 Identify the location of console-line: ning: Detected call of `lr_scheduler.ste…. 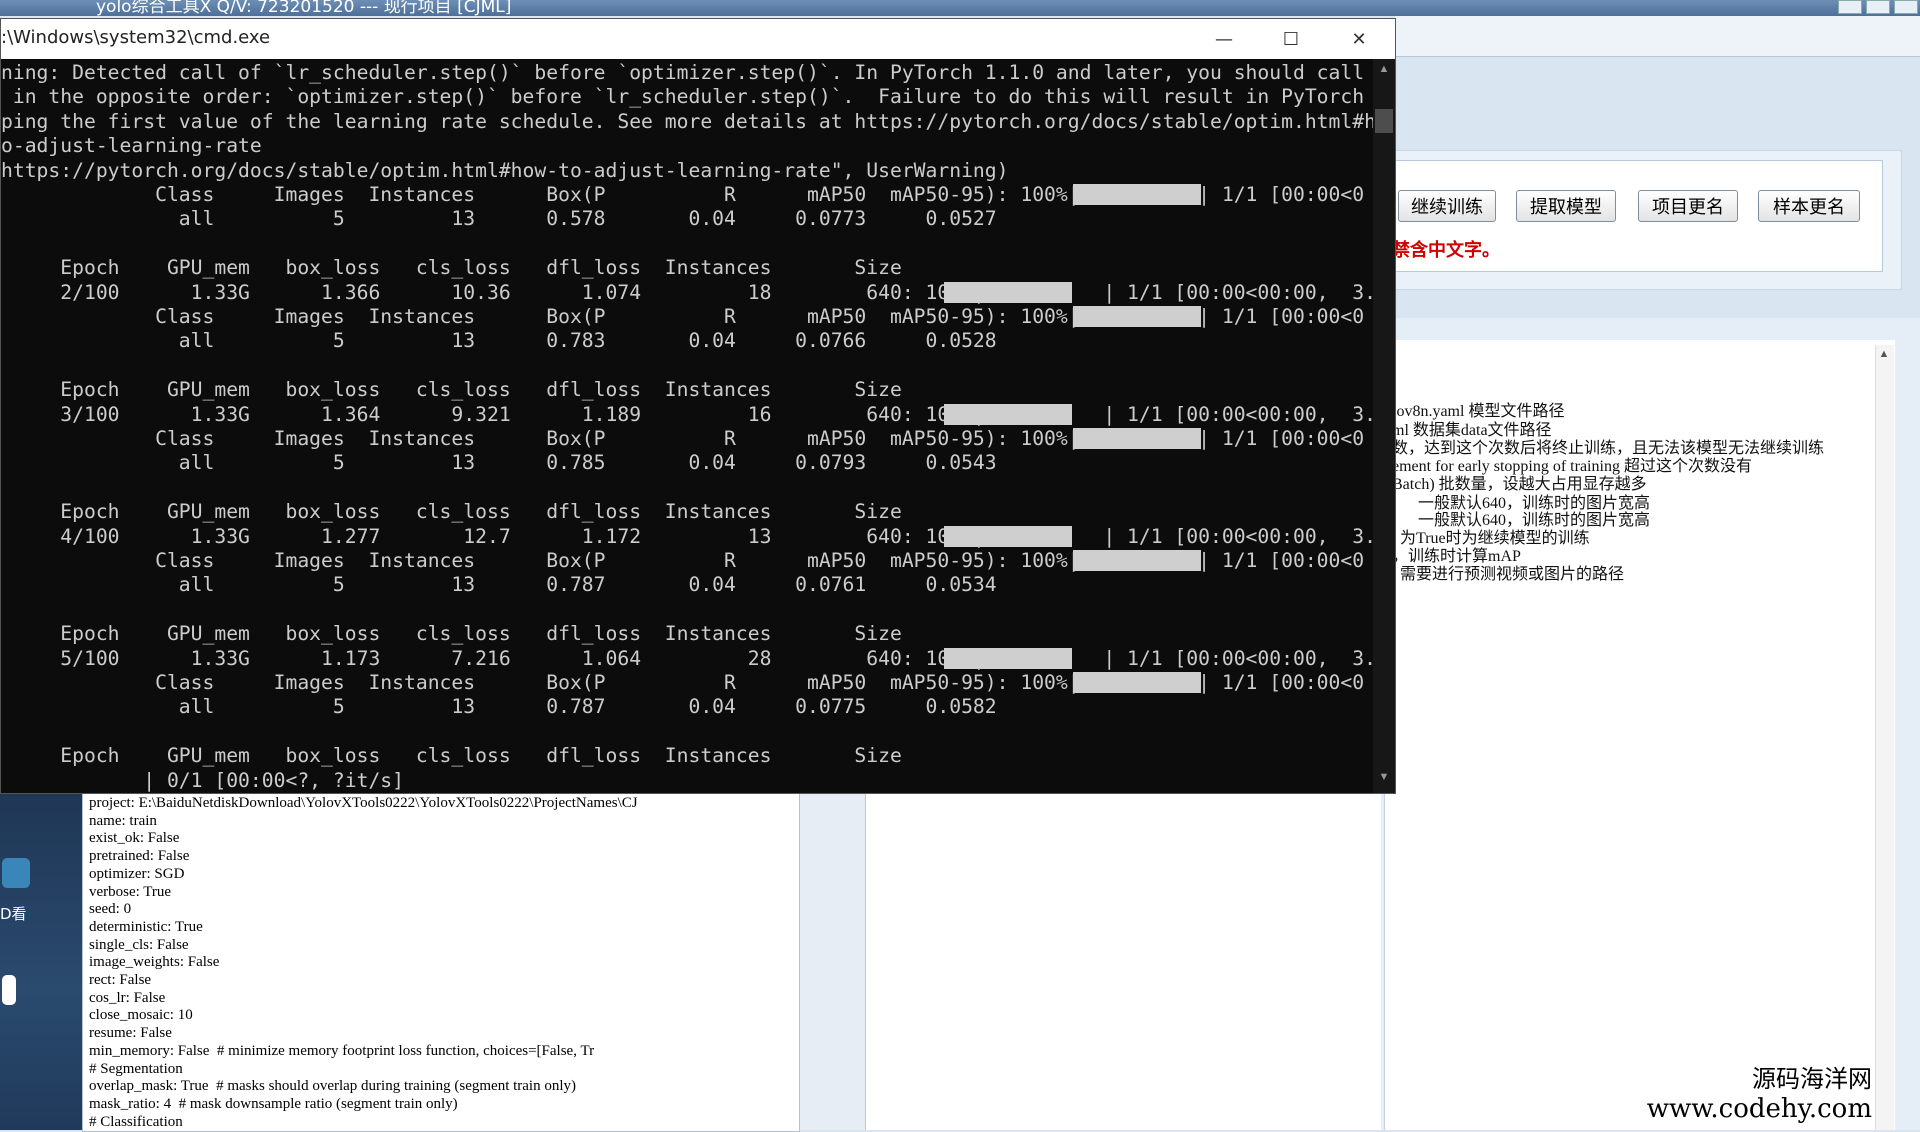
(683, 72).